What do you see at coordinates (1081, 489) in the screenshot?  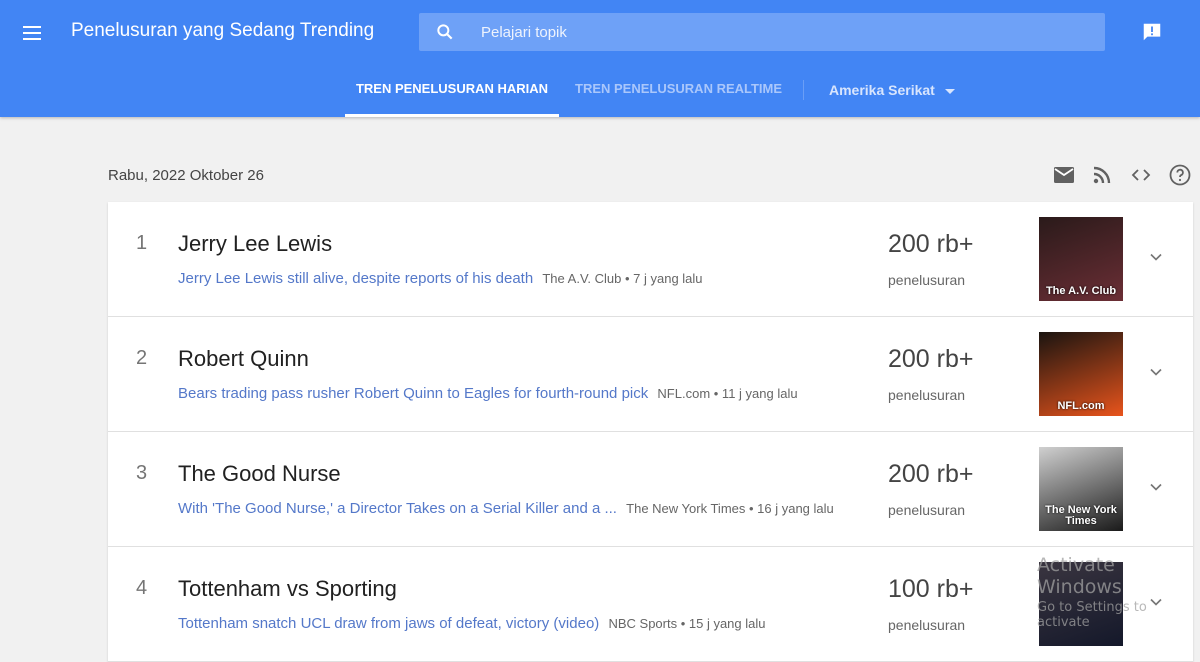 I see `trend-thumbnail: The New York Times` at bounding box center [1081, 489].